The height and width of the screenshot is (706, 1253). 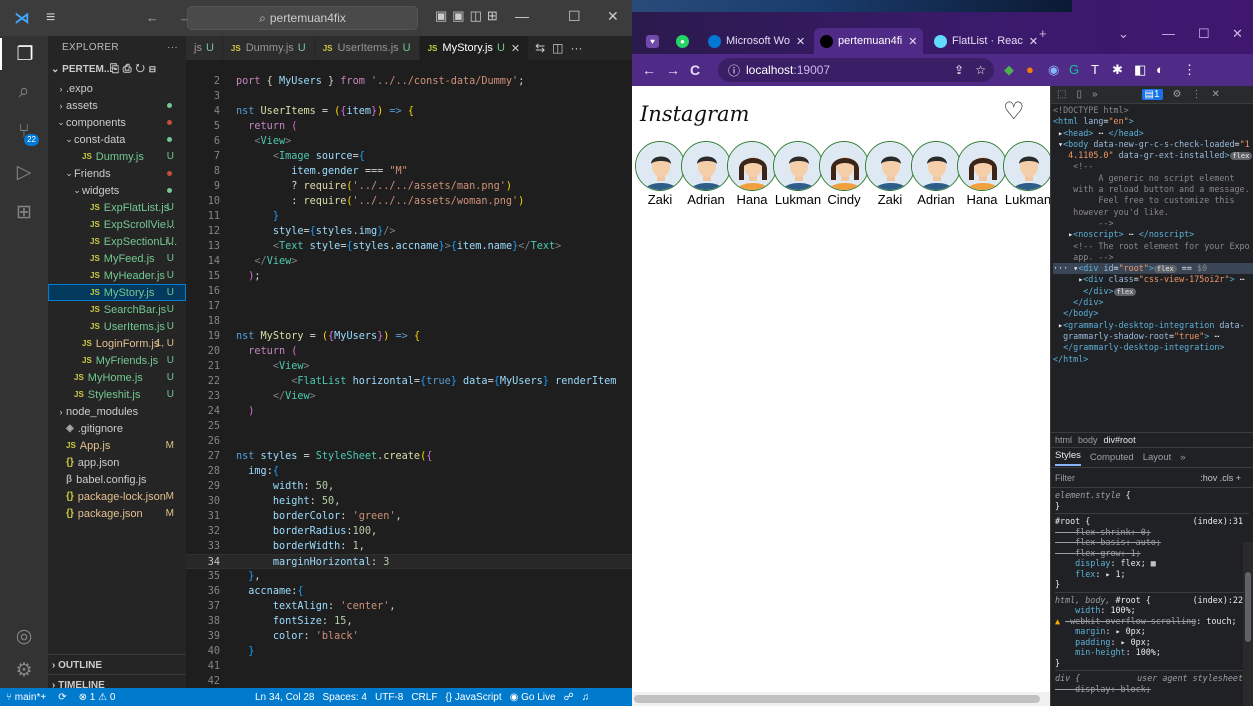 What do you see at coordinates (117, 445) in the screenshot?
I see `tree-item: JS App.js M` at bounding box center [117, 445].